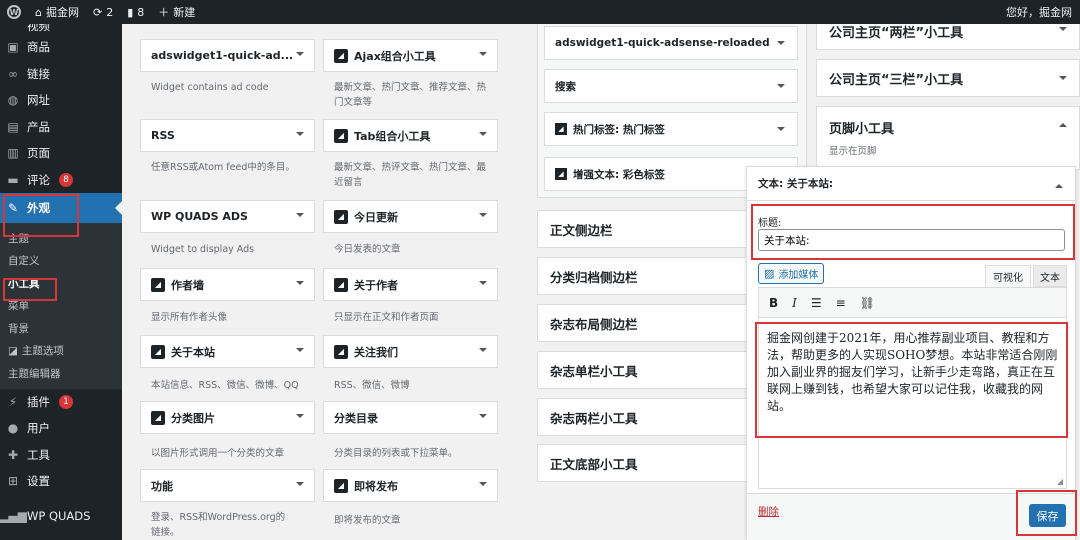  Describe the element at coordinates (768, 511) in the screenshot. I see `delete-link: 删除` at that location.